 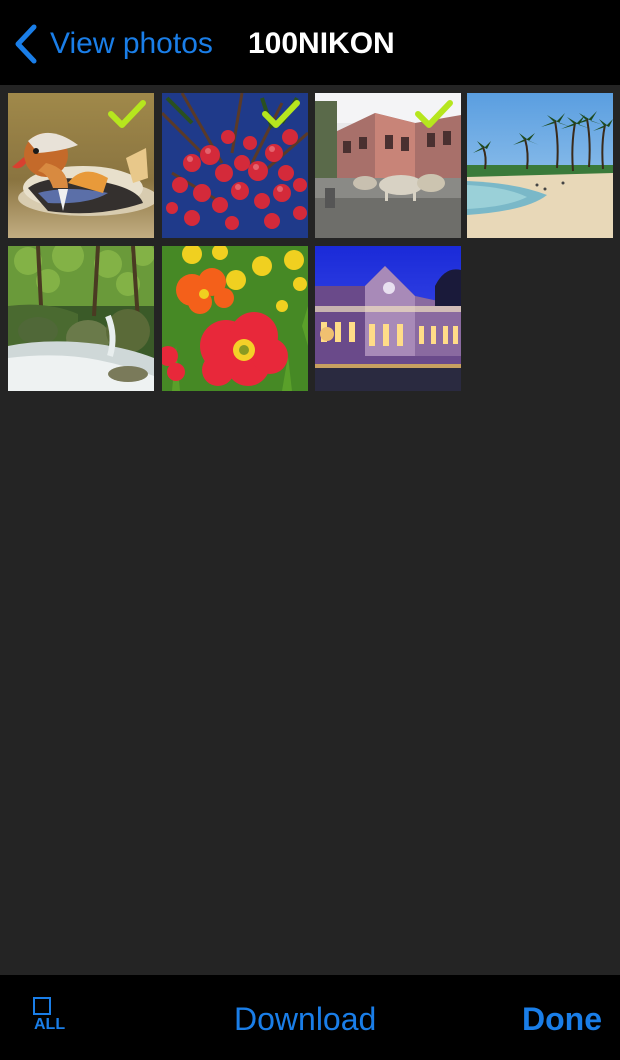 I want to click on select-all-label: ALL, so click(x=50, y=1024).